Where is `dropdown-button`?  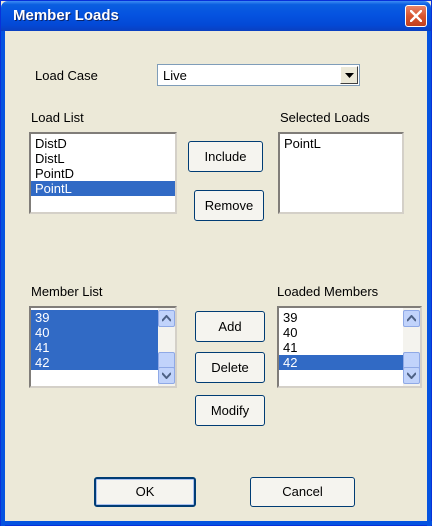
dropdown-button is located at coordinates (349, 75).